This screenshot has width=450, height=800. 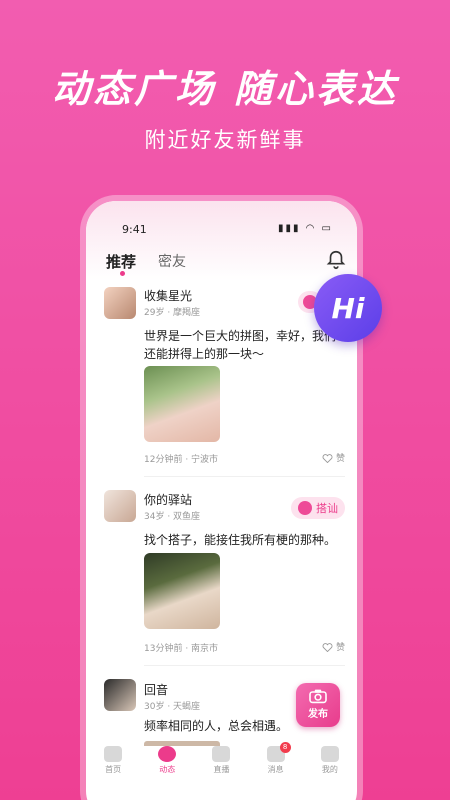 I want to click on home-icon, so click(x=113, y=754).